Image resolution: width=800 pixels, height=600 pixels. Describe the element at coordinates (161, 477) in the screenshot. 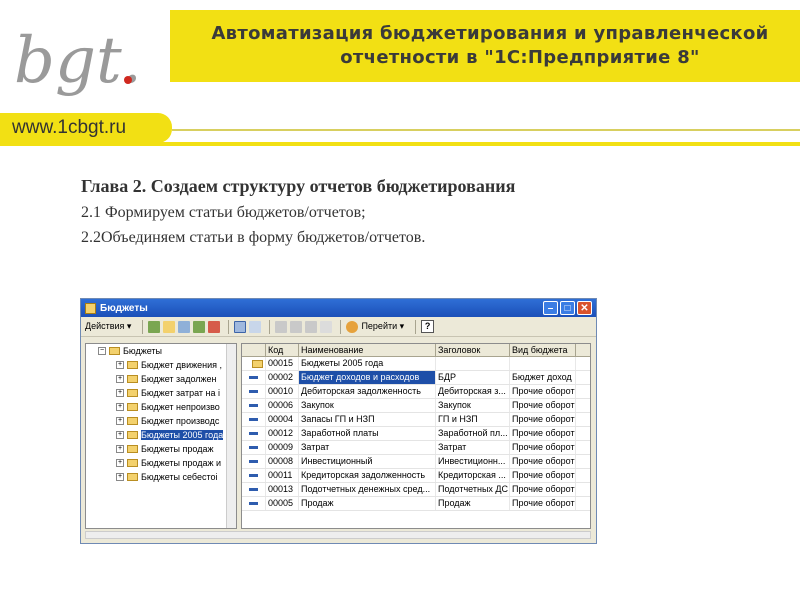

I see `tree-item: + Бюджеты себестоі` at that location.